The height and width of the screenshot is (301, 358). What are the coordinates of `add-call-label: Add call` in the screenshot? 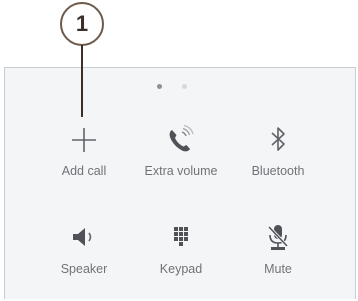 It's located at (84, 171).